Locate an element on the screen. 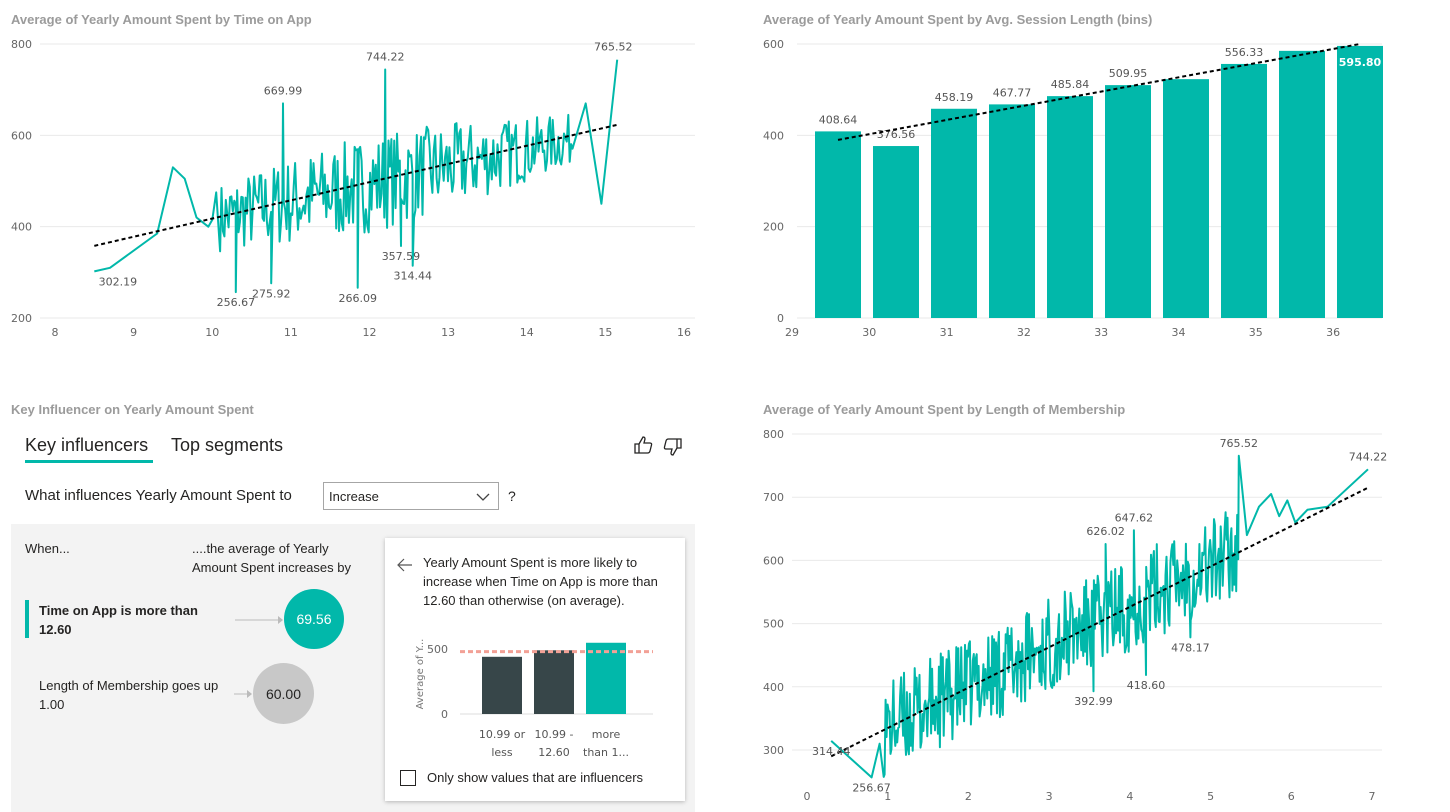 The width and height of the screenshot is (1450, 812). influencer-selected-marker is located at coordinates (27, 619).